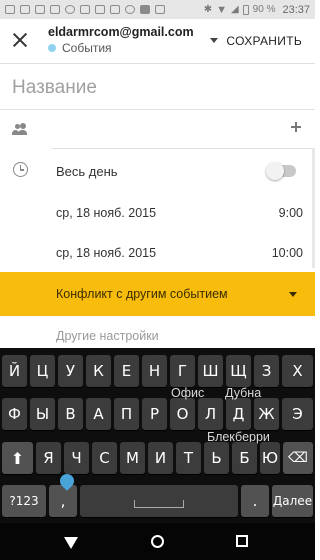  Describe the element at coordinates (20, 169) in the screenshot. I see `clock-icon` at that location.